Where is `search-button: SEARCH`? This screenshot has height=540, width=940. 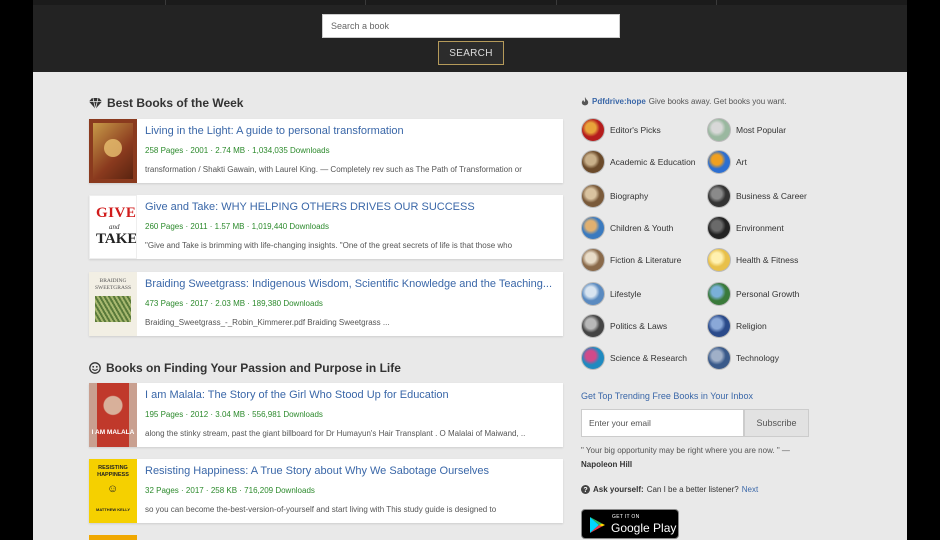
search-button: SEARCH is located at coordinates (471, 53).